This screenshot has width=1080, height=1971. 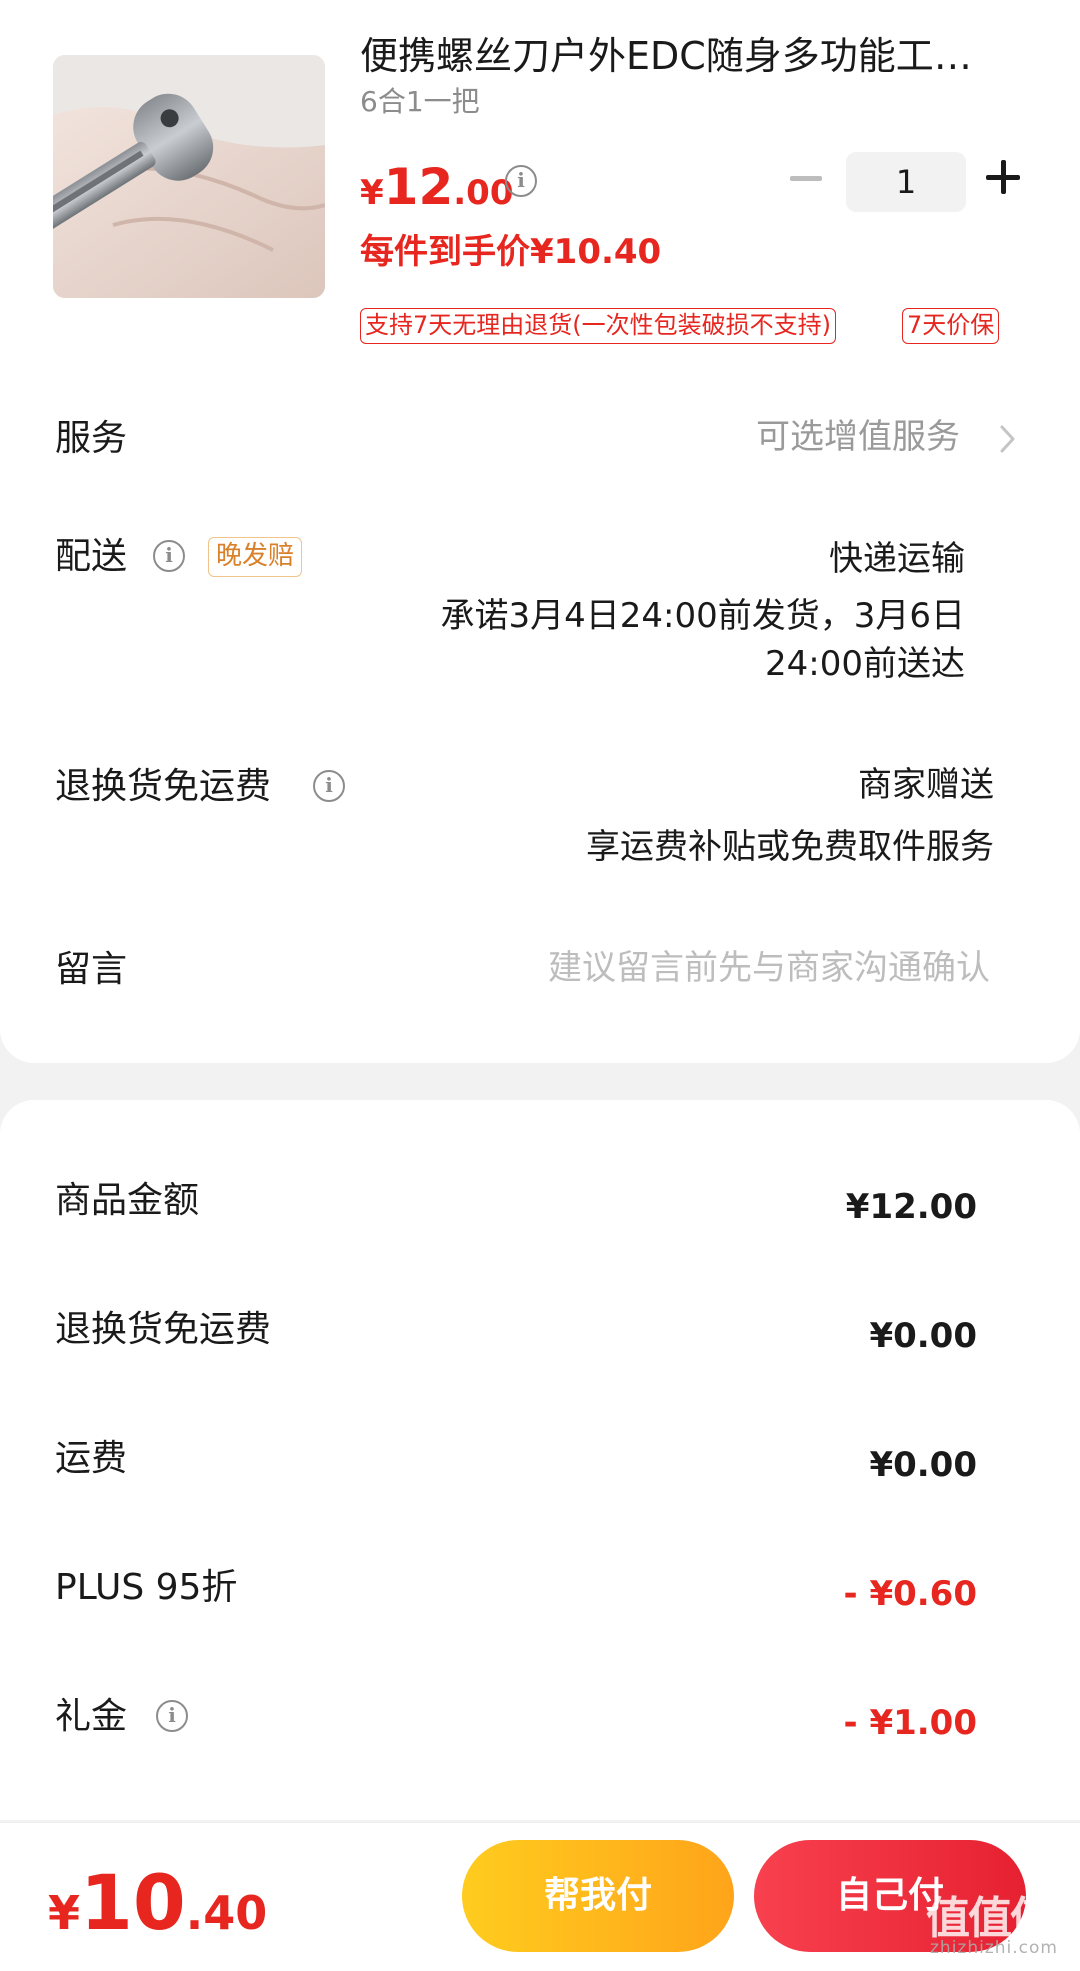 What do you see at coordinates (521, 181) in the screenshot?
I see `price-info-icon: i` at bounding box center [521, 181].